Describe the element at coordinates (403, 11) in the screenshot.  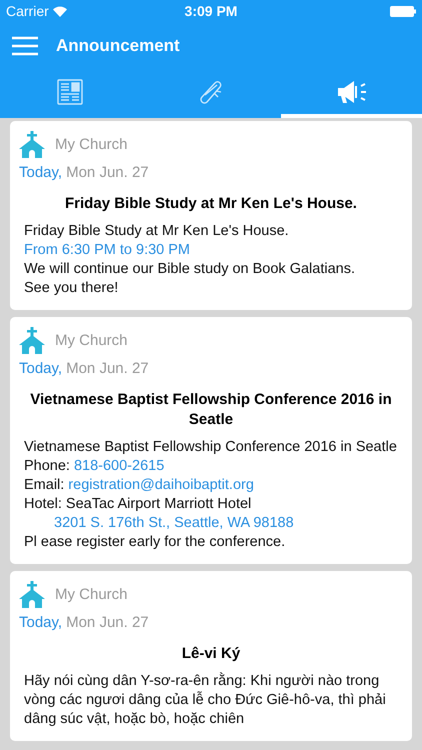
I see `battery-icon` at that location.